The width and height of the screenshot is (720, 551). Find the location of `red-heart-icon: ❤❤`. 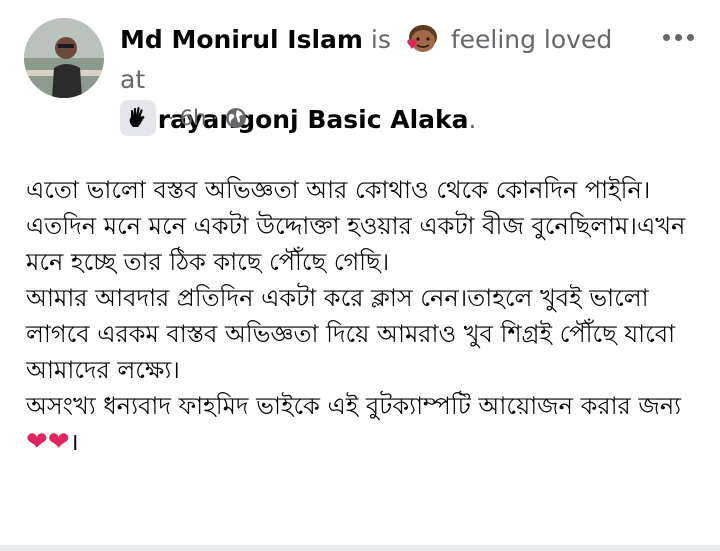

red-heart-icon: ❤❤ is located at coordinates (48, 442).